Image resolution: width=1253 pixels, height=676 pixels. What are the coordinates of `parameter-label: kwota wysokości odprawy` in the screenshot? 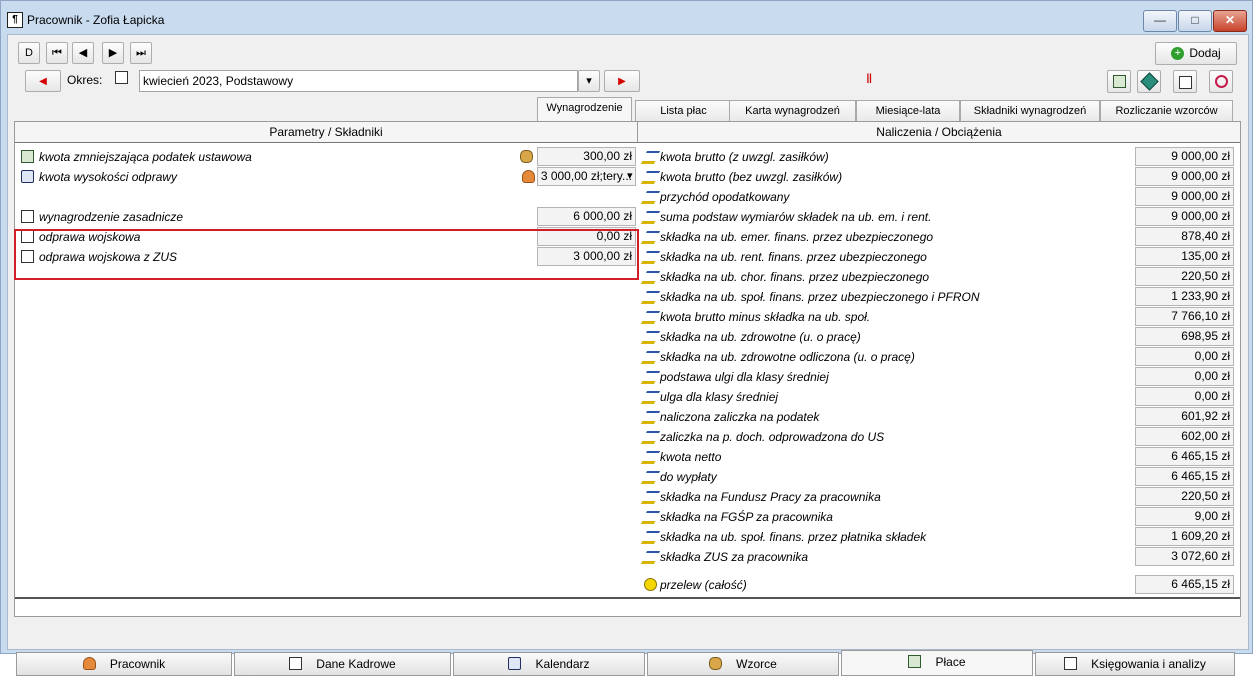 It's located at (108, 177).